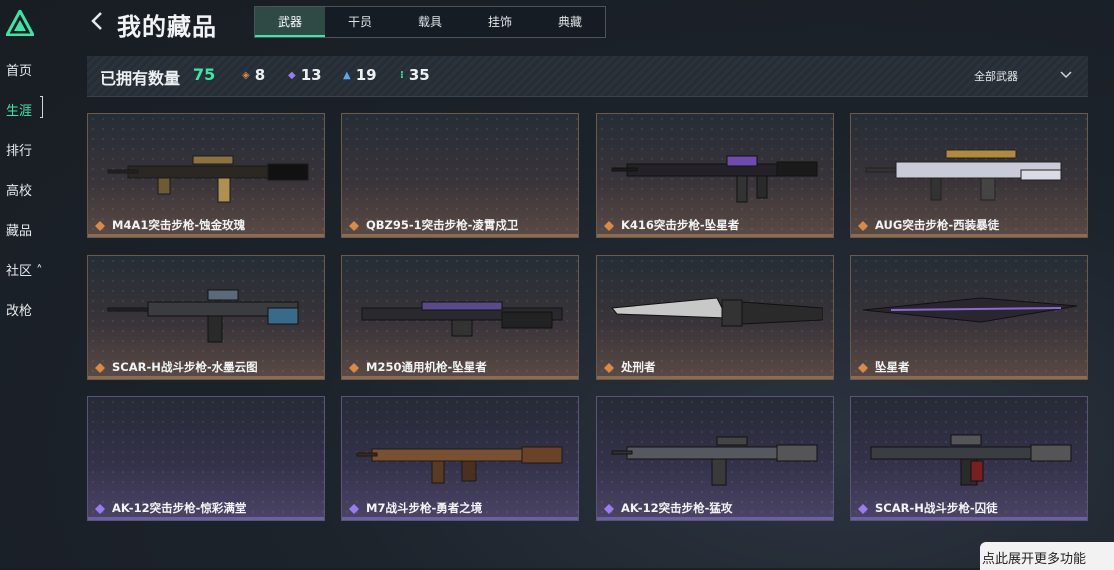 This screenshot has height=570, width=1114. Describe the element at coordinates (1066, 75) in the screenshot. I see `chevron-down-icon` at that location.